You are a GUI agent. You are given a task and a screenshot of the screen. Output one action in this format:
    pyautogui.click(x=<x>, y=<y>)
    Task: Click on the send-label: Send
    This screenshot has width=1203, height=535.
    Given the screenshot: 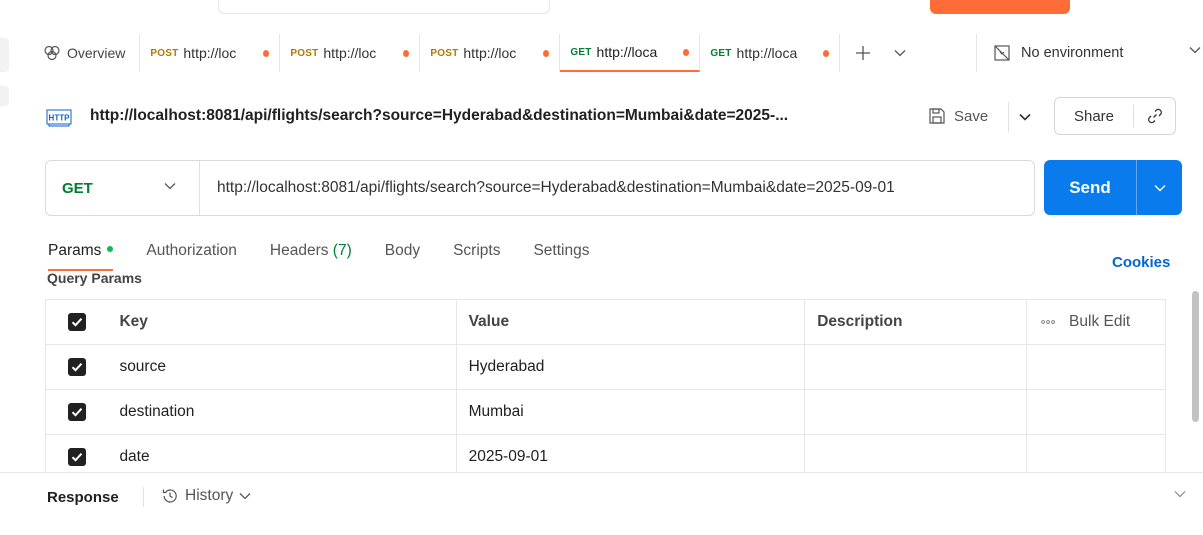 What is the action you would take?
    pyautogui.click(x=1090, y=187)
    